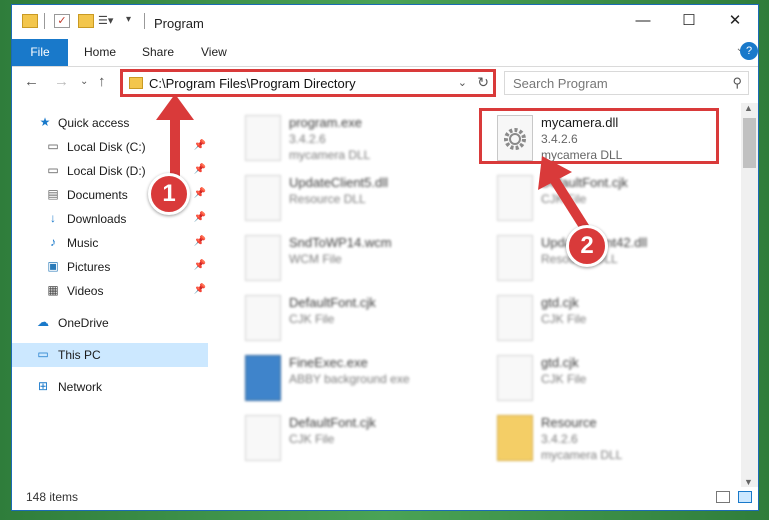  Describe the element at coordinates (349, 379) in the screenshot. I see `file-type: ABBY background exe` at that location.